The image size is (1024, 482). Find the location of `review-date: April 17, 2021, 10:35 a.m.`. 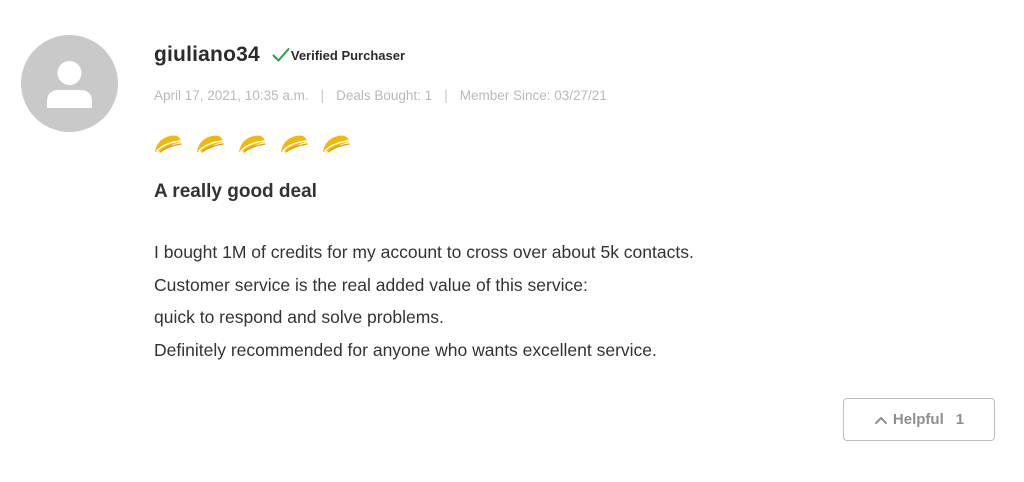

review-date: April 17, 2021, 10:35 a.m. is located at coordinates (231, 95).